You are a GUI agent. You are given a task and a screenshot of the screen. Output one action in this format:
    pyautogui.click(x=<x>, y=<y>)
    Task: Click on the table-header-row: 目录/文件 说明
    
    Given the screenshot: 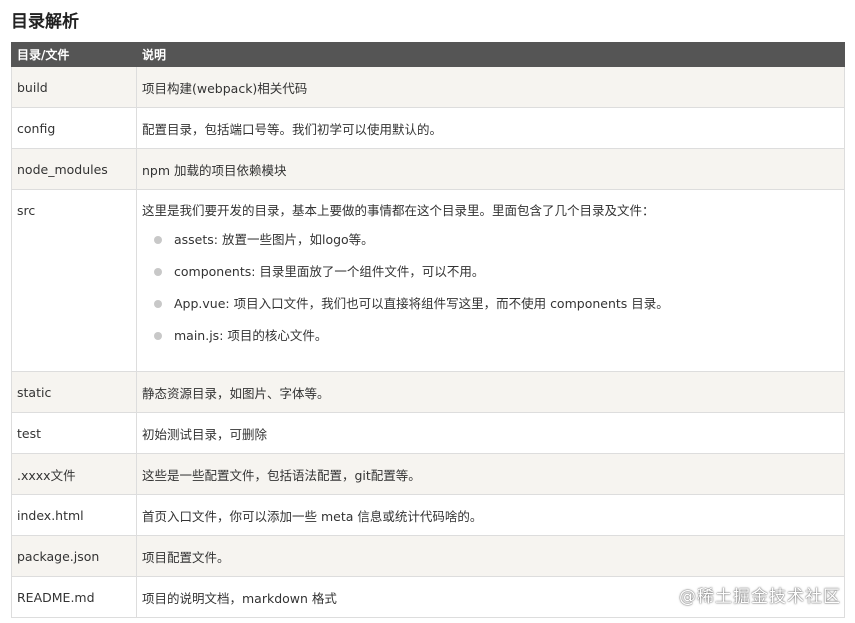 What is the action you would take?
    pyautogui.click(x=428, y=54)
    